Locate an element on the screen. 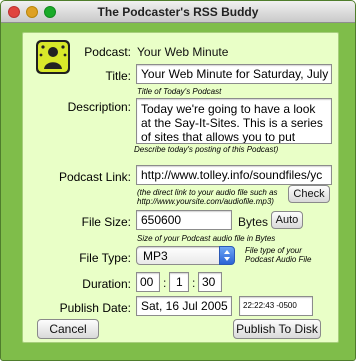 This screenshot has width=356, height=361. cancel-button: Cancel is located at coordinates (68, 329).